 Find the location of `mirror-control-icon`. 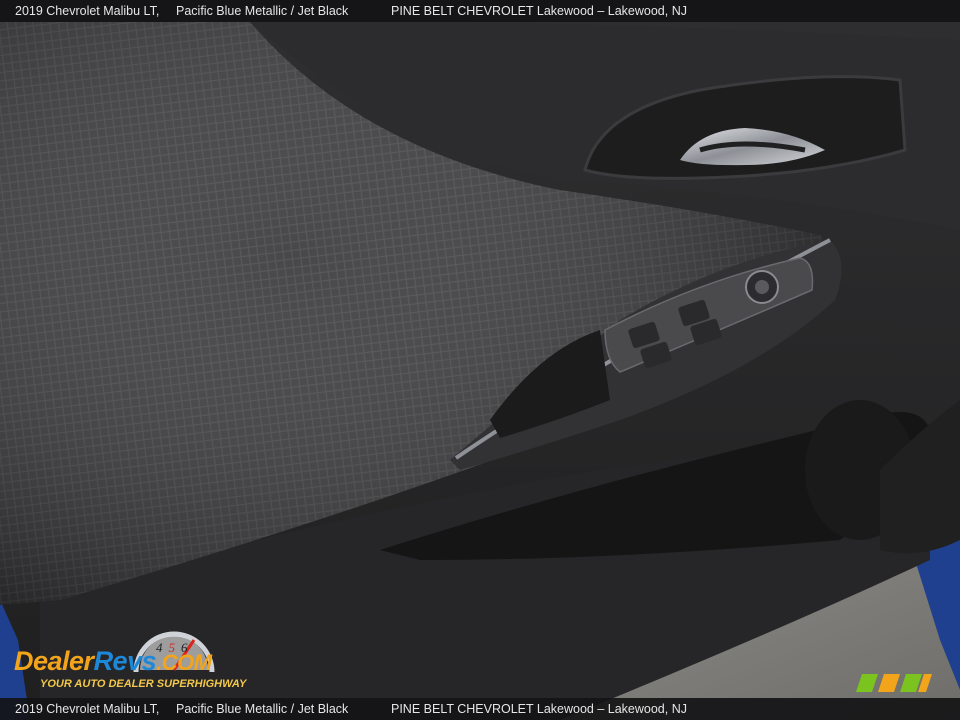

mirror-control-icon is located at coordinates (762, 287).